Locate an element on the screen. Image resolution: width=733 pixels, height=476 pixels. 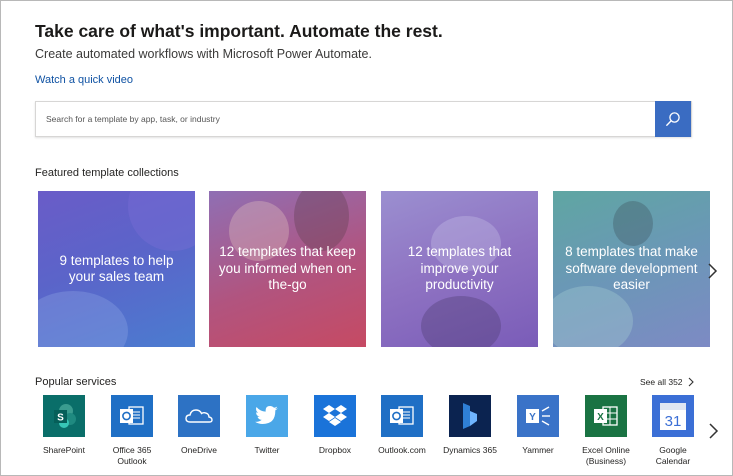
service-label: SharePoint is located at coordinates (64, 450).